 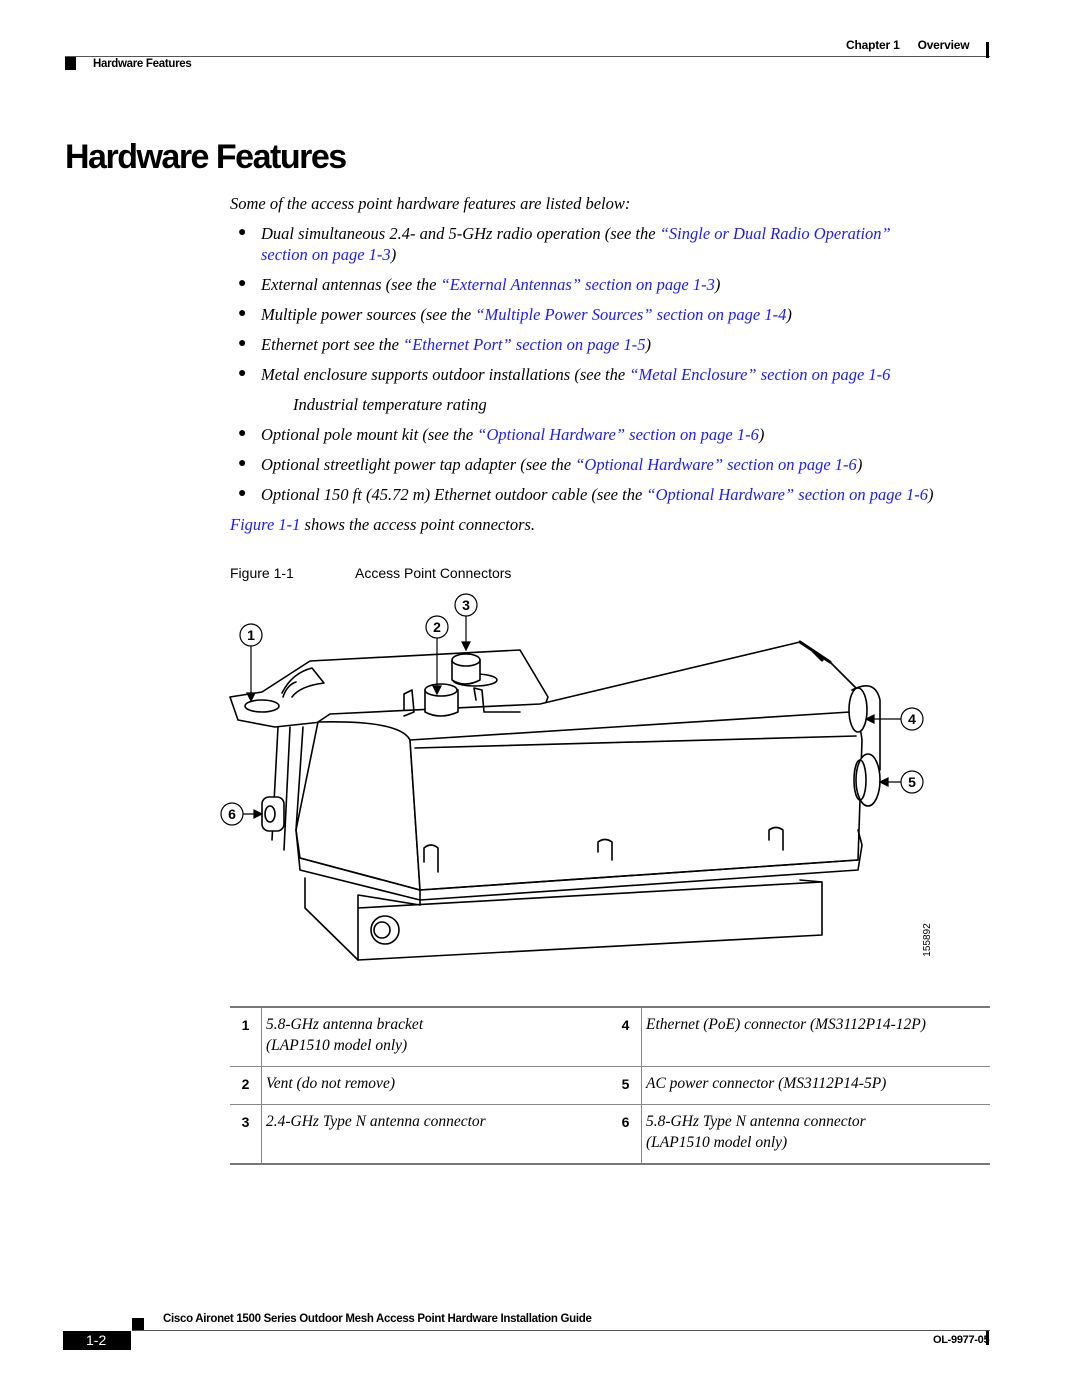 What do you see at coordinates (527, 56) in the screenshot?
I see `header-rule` at bounding box center [527, 56].